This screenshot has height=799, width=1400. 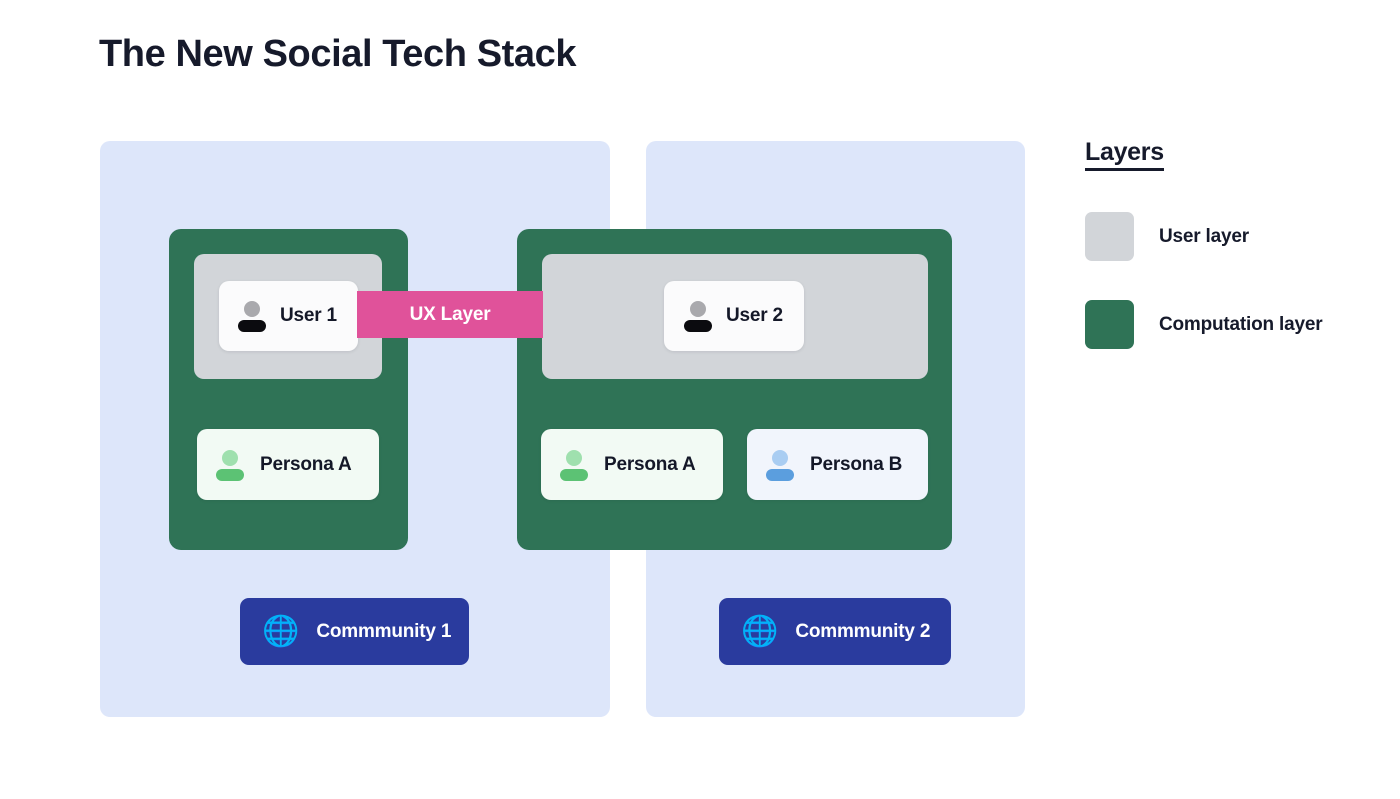 I want to click on legend-swatch-user-layer, so click(x=1109, y=236).